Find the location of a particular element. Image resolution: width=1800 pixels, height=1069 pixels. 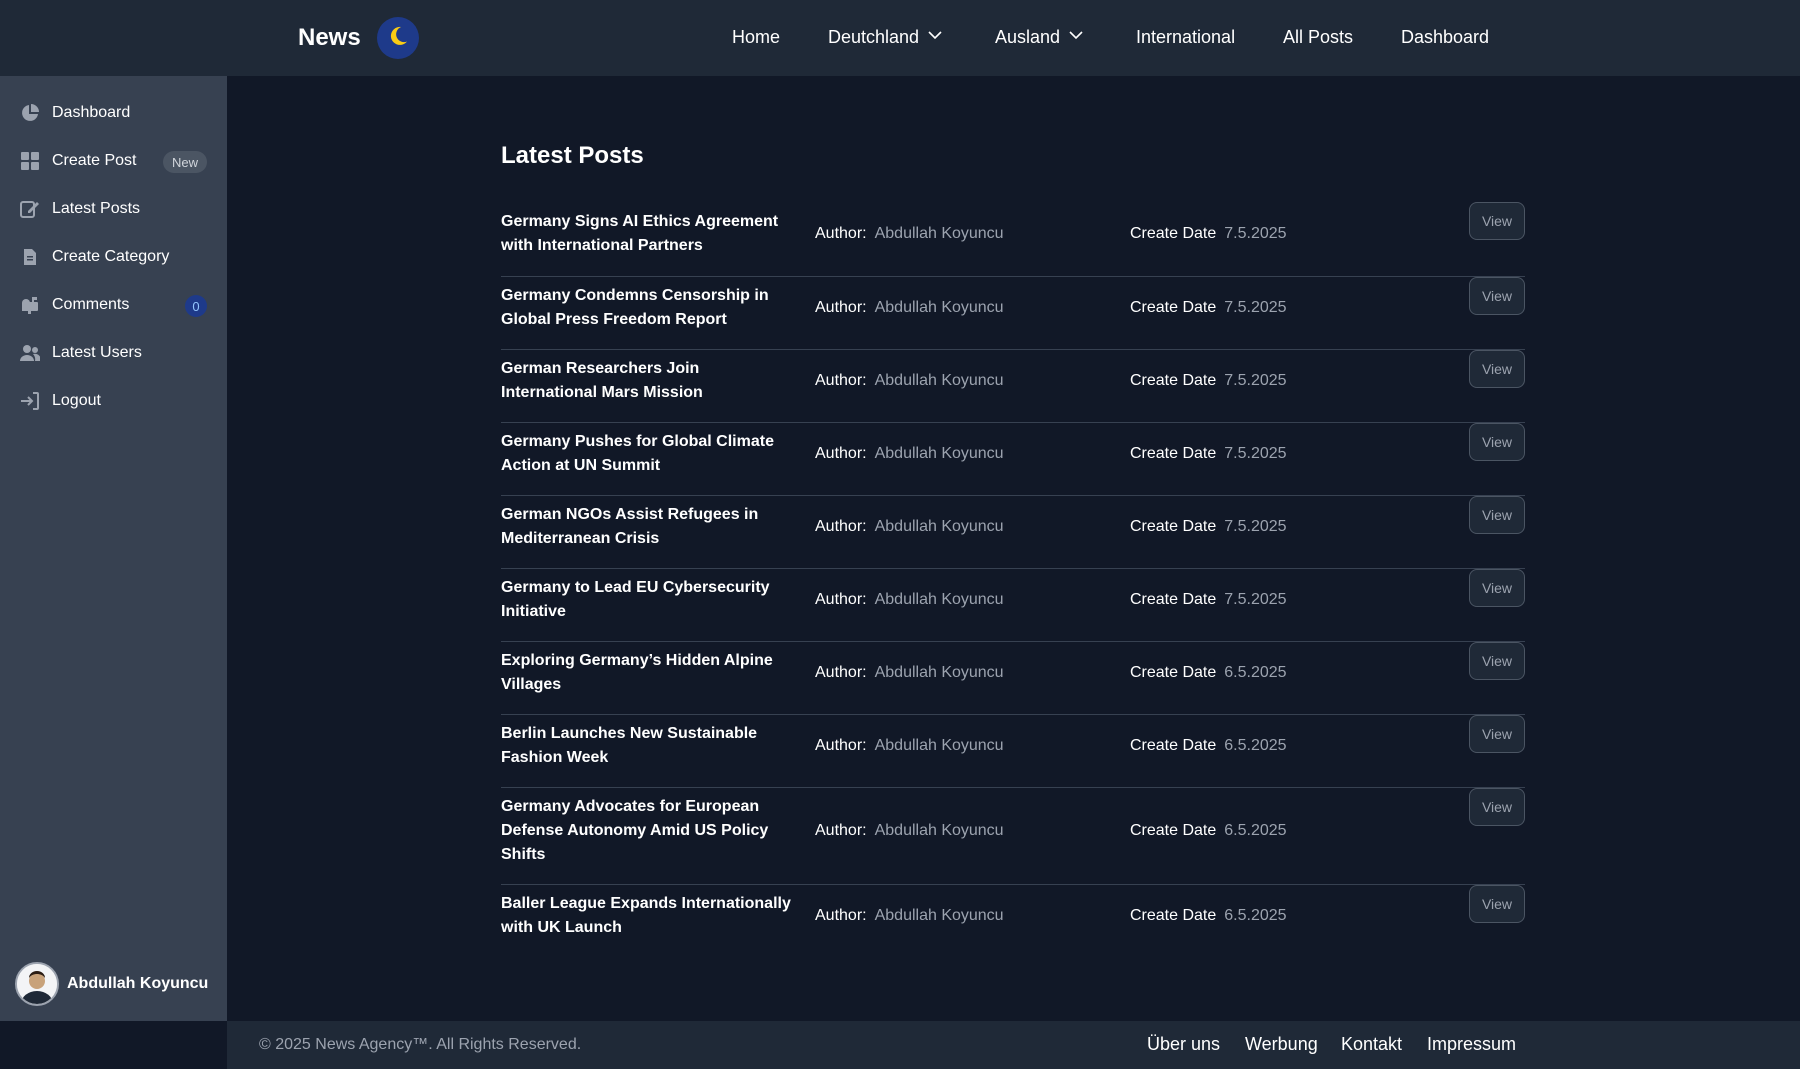

footer-link-impressum: Impressum is located at coordinates (1471, 1044).